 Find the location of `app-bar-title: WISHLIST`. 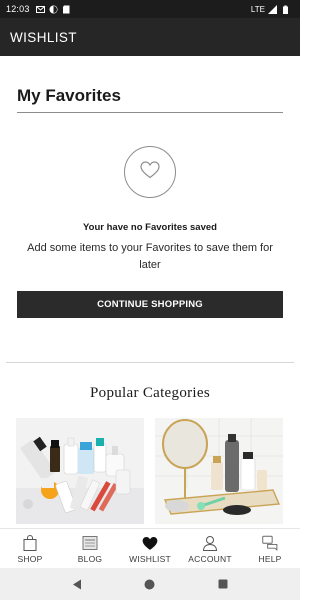

app-bar-title: WISHLIST is located at coordinates (43, 37).